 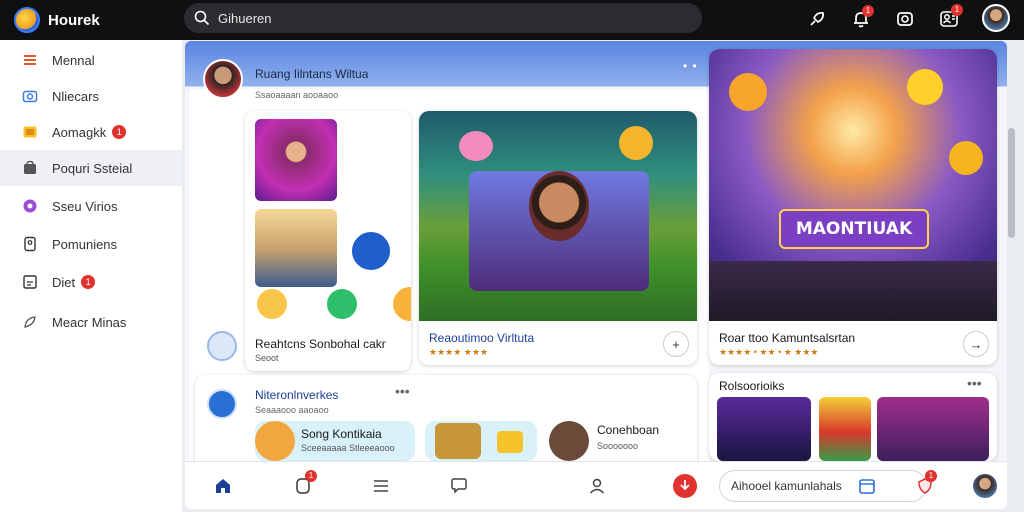 What do you see at coordinates (853, 291) in the screenshot?
I see `audience-row` at bounding box center [853, 291].